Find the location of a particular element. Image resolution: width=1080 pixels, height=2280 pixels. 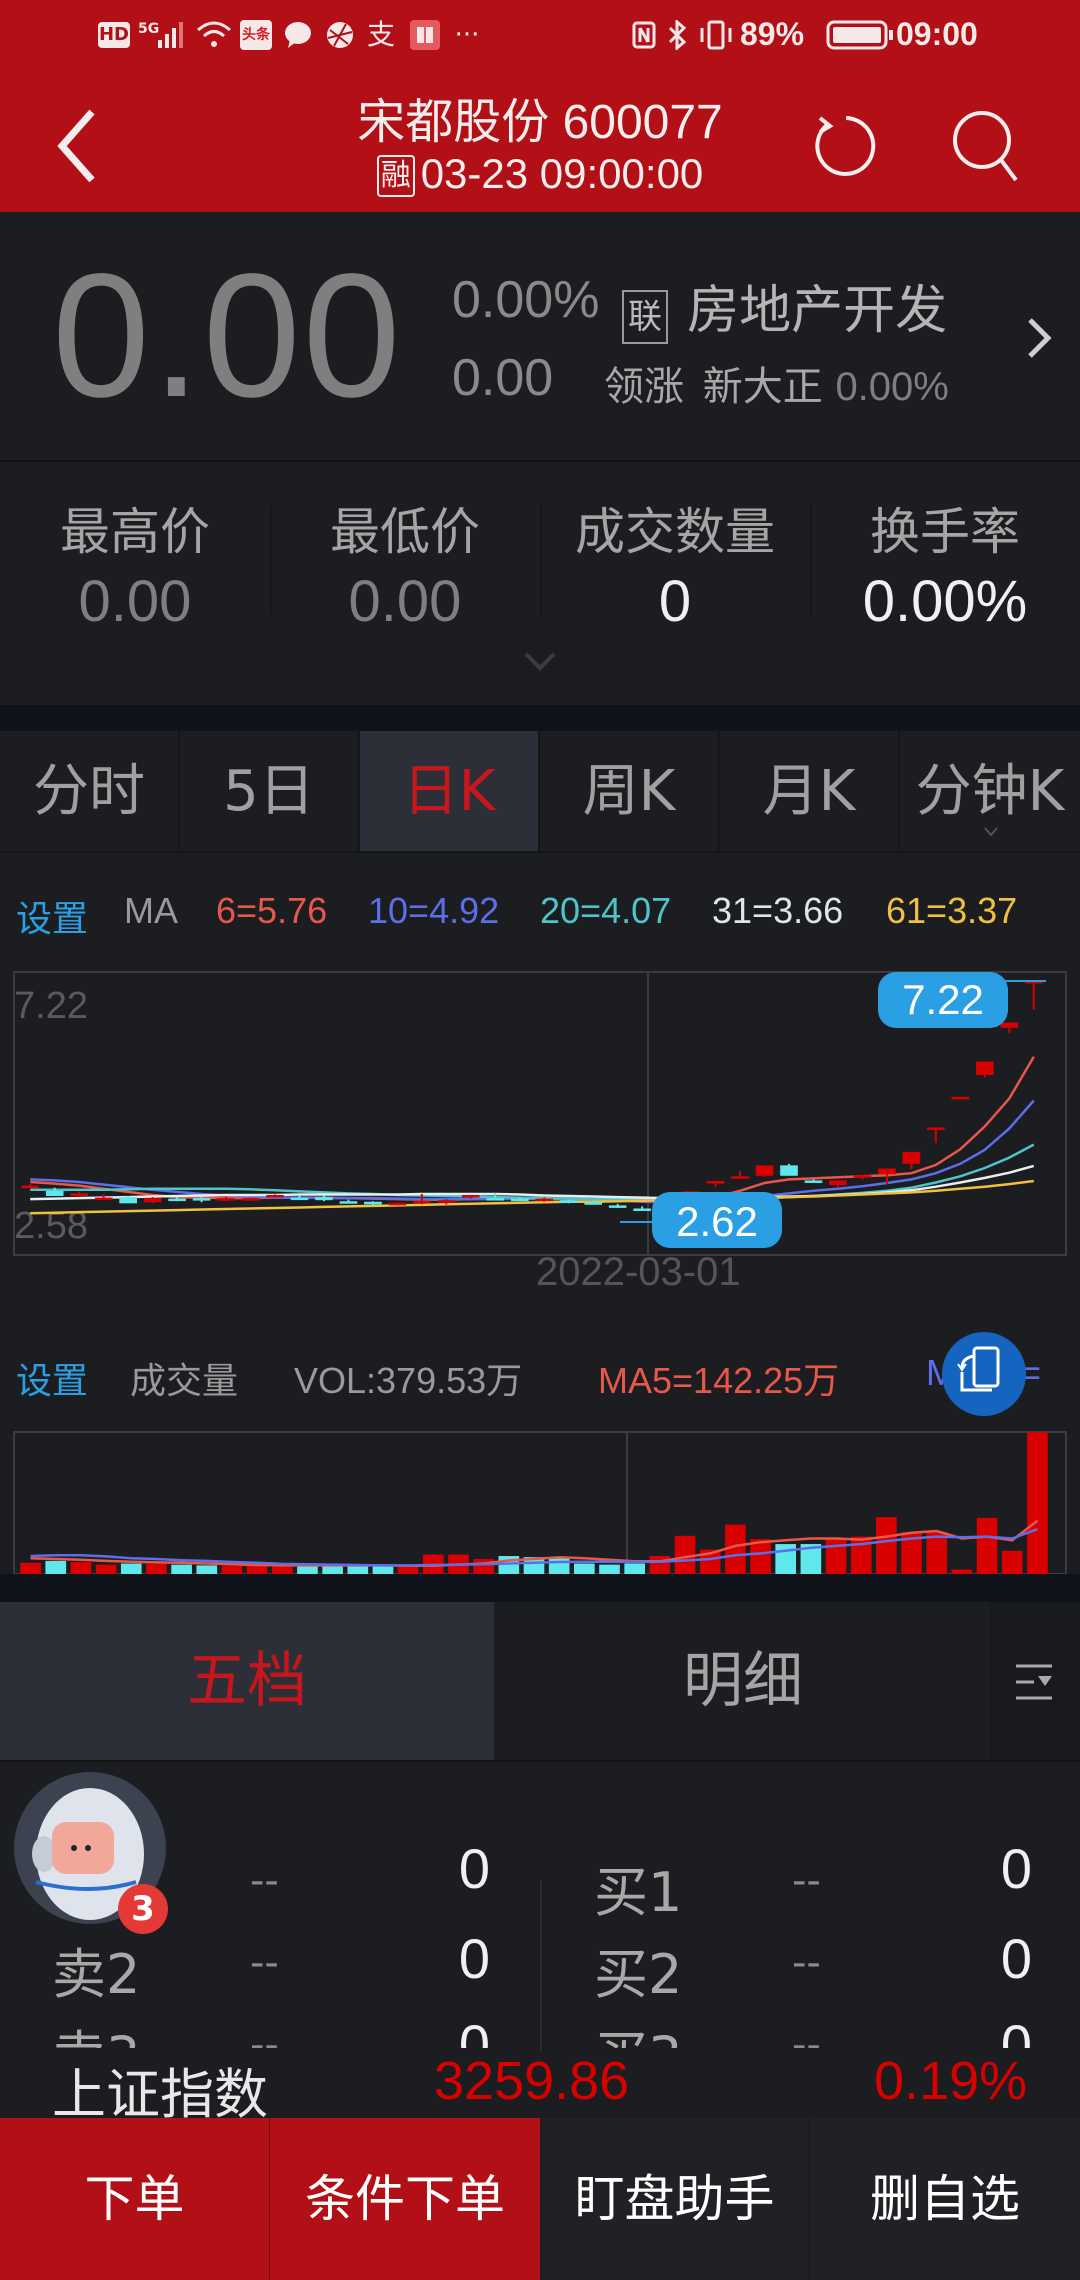

sell-level-label: 卖2 is located at coordinates (96, 1974).